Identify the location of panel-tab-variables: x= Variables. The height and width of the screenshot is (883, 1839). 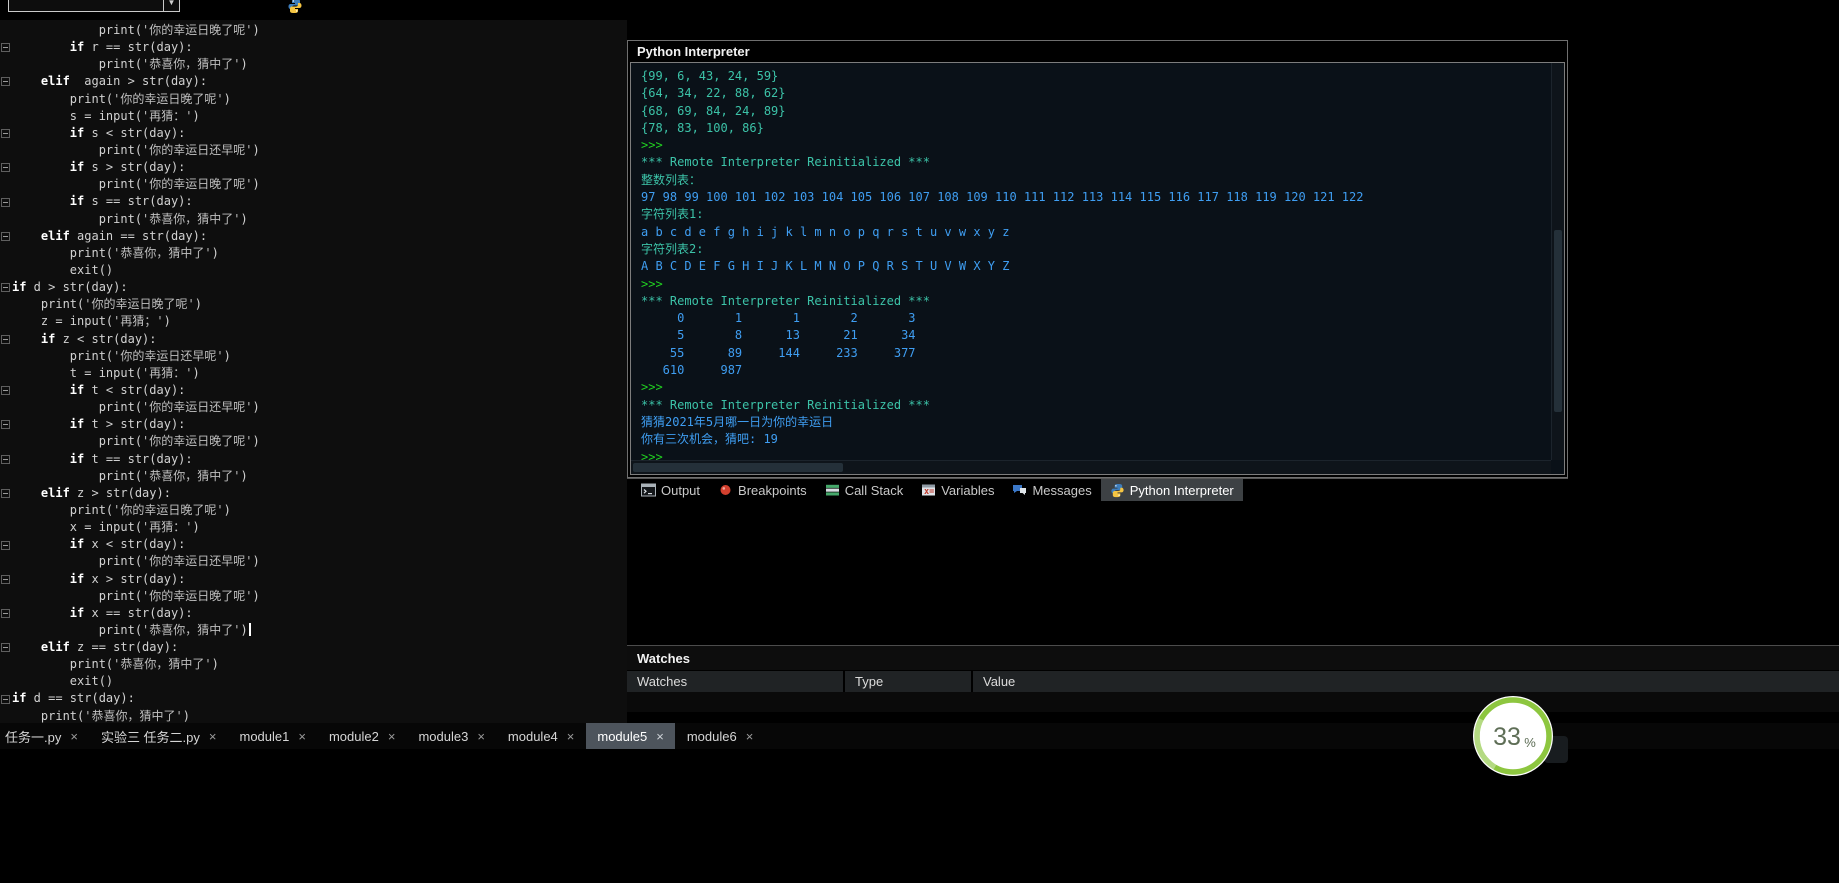
(957, 490).